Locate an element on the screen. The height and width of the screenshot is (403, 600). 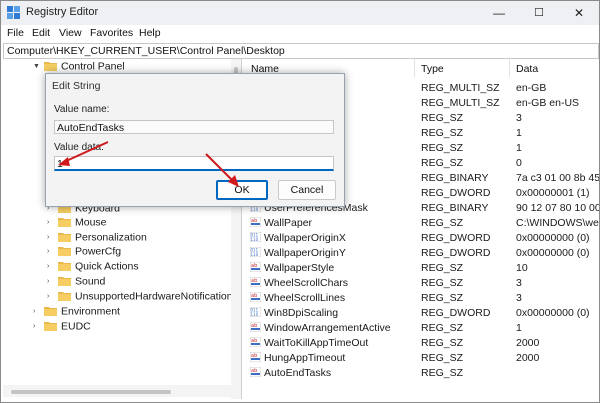
menu-help: Help is located at coordinates (150, 33).